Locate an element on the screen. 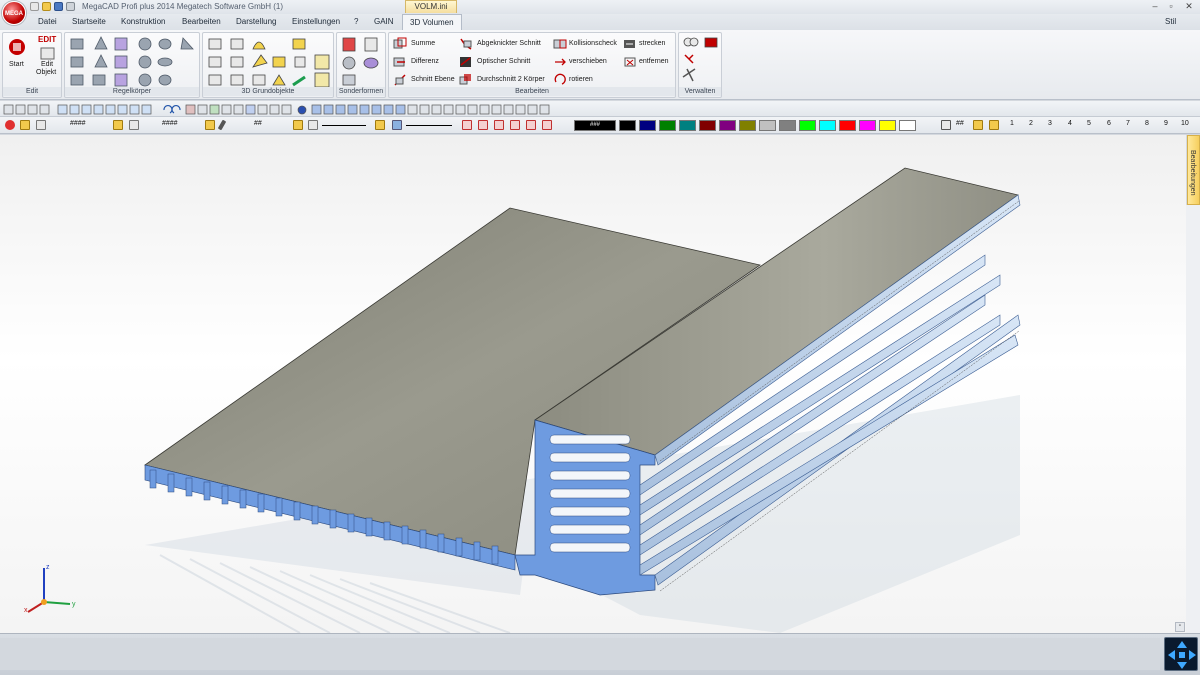  linetype-icon is located at coordinates (313, 125).